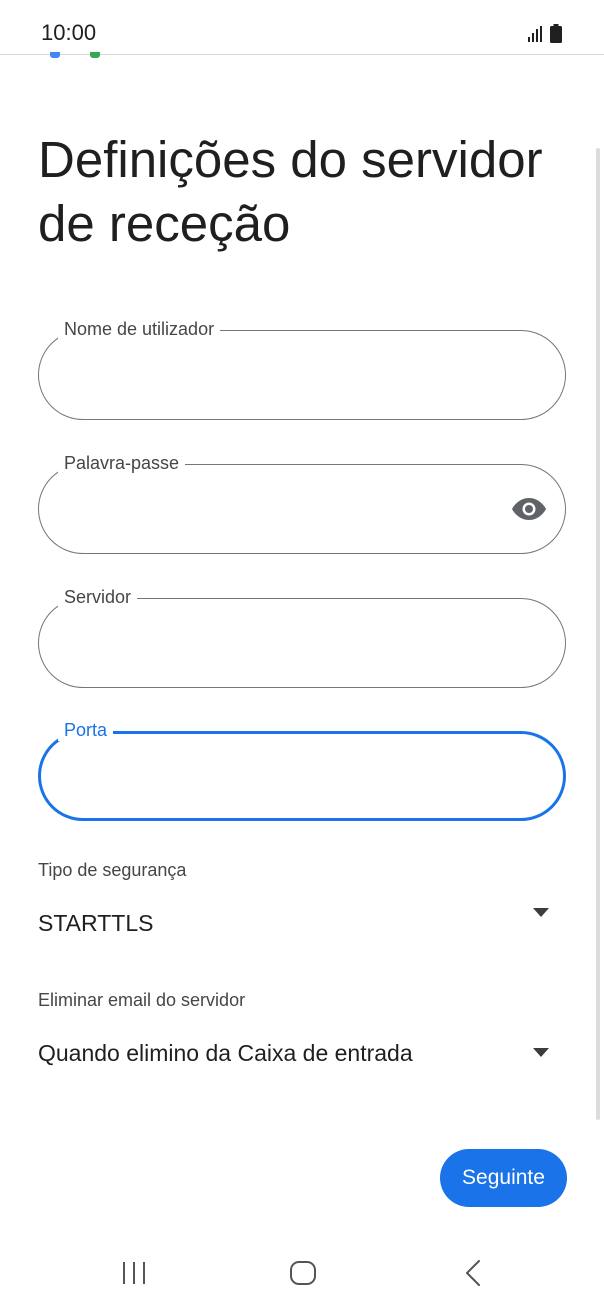 The image size is (604, 1310). Describe the element at coordinates (122, 463) in the screenshot. I see `password-field-label: Palavra-passe` at that location.